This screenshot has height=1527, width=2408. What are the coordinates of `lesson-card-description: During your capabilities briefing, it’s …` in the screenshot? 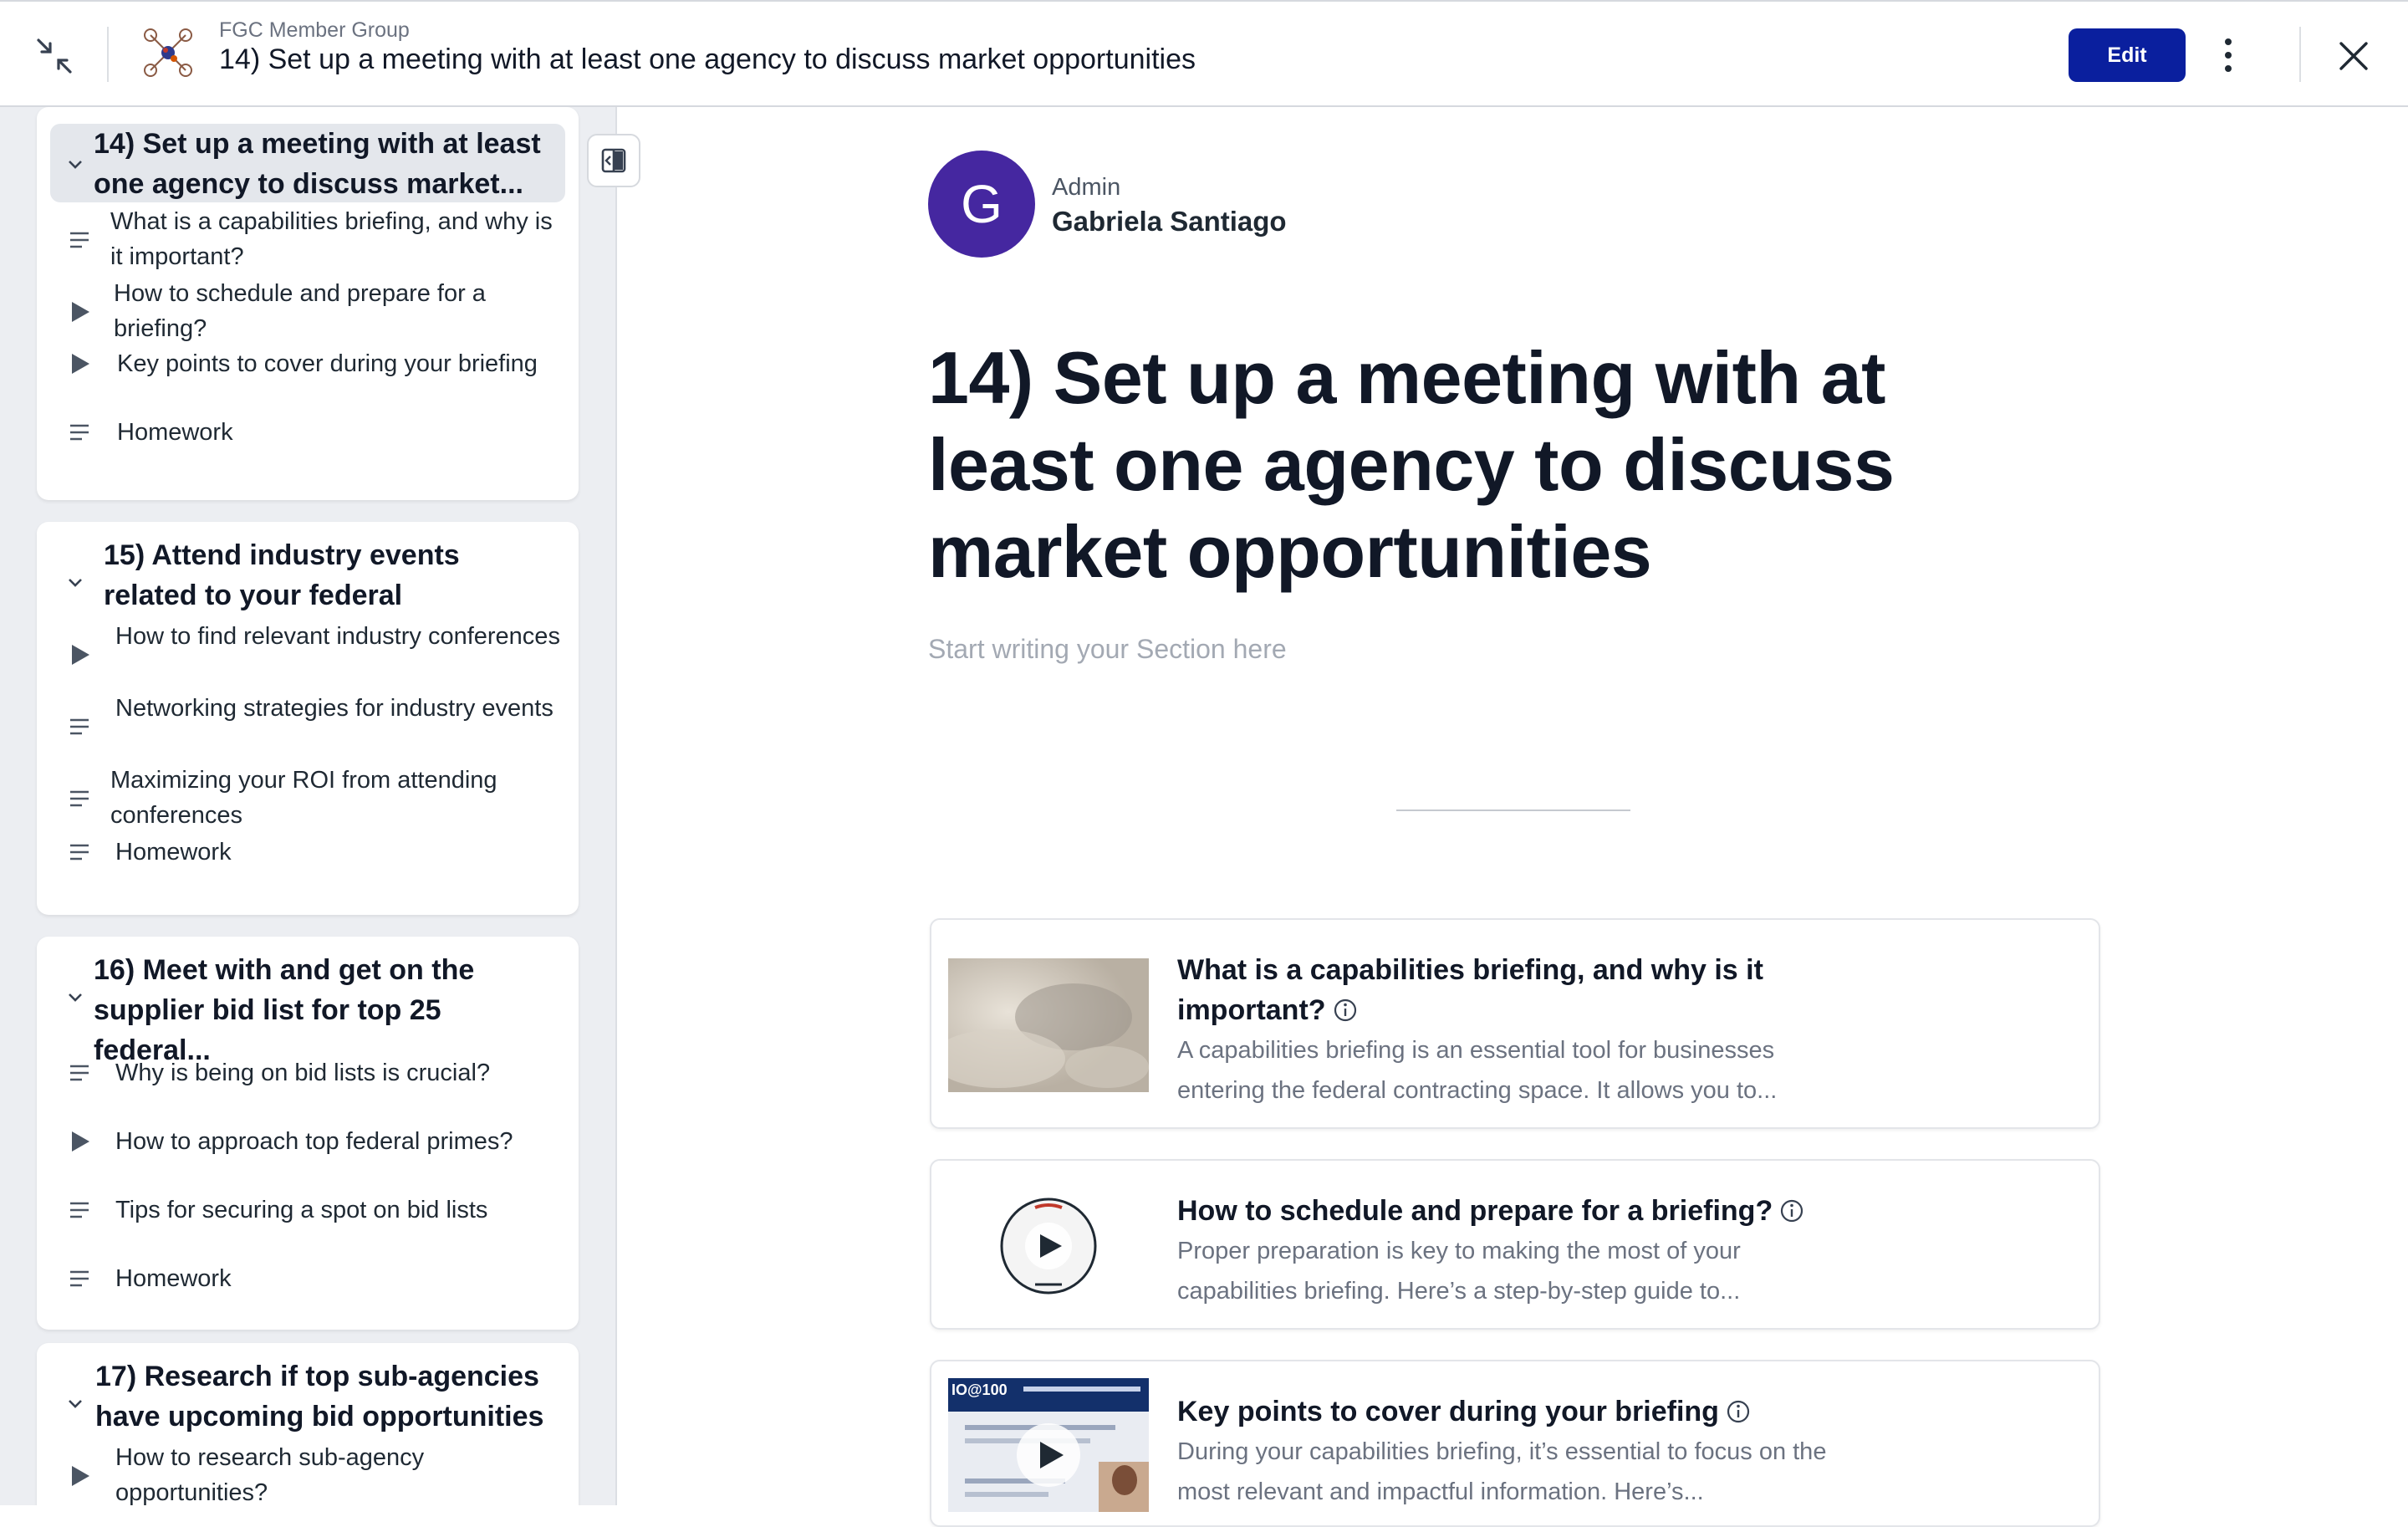 It's located at (1502, 1472).